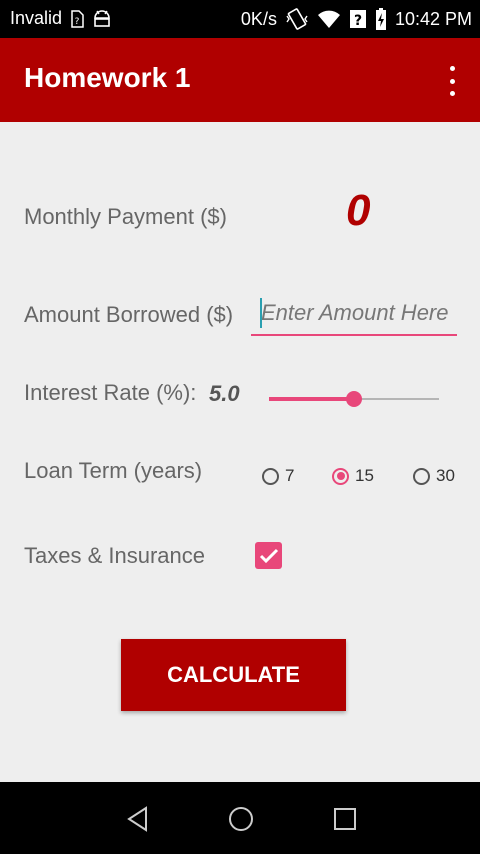 The image size is (480, 854). Describe the element at coordinates (258, 18) in the screenshot. I see `network-speed-text: 0K/s` at that location.